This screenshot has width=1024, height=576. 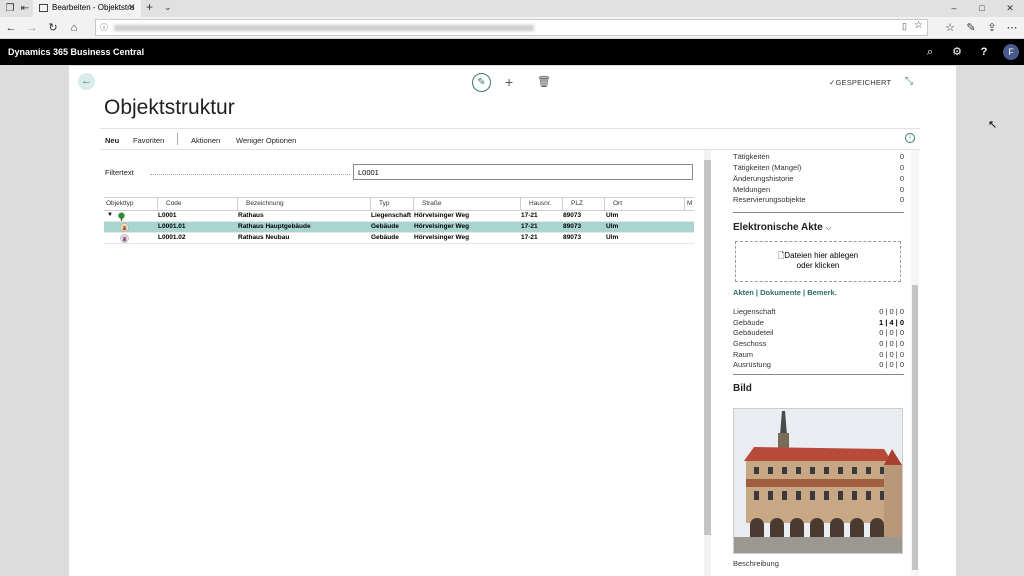 I want to click on app-header, so click(x=512, y=52).